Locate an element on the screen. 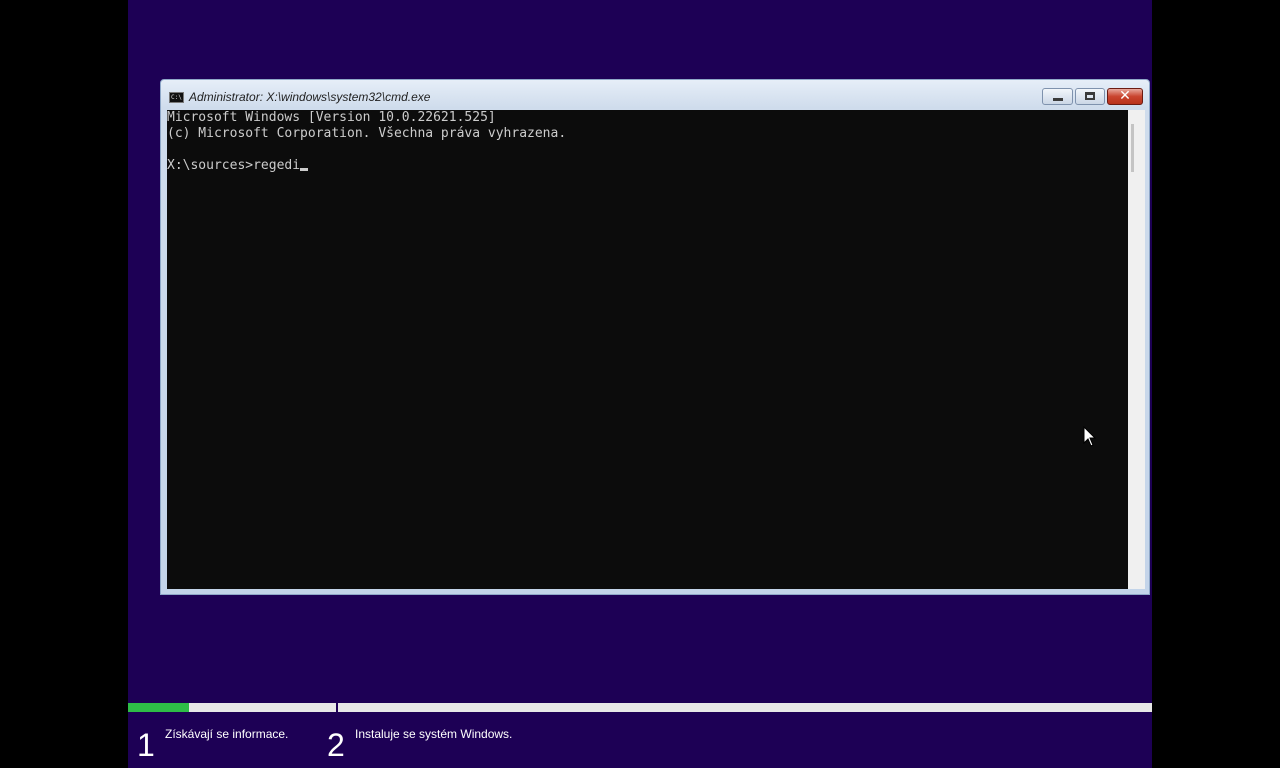  maximize-icon is located at coordinates (1090, 96).